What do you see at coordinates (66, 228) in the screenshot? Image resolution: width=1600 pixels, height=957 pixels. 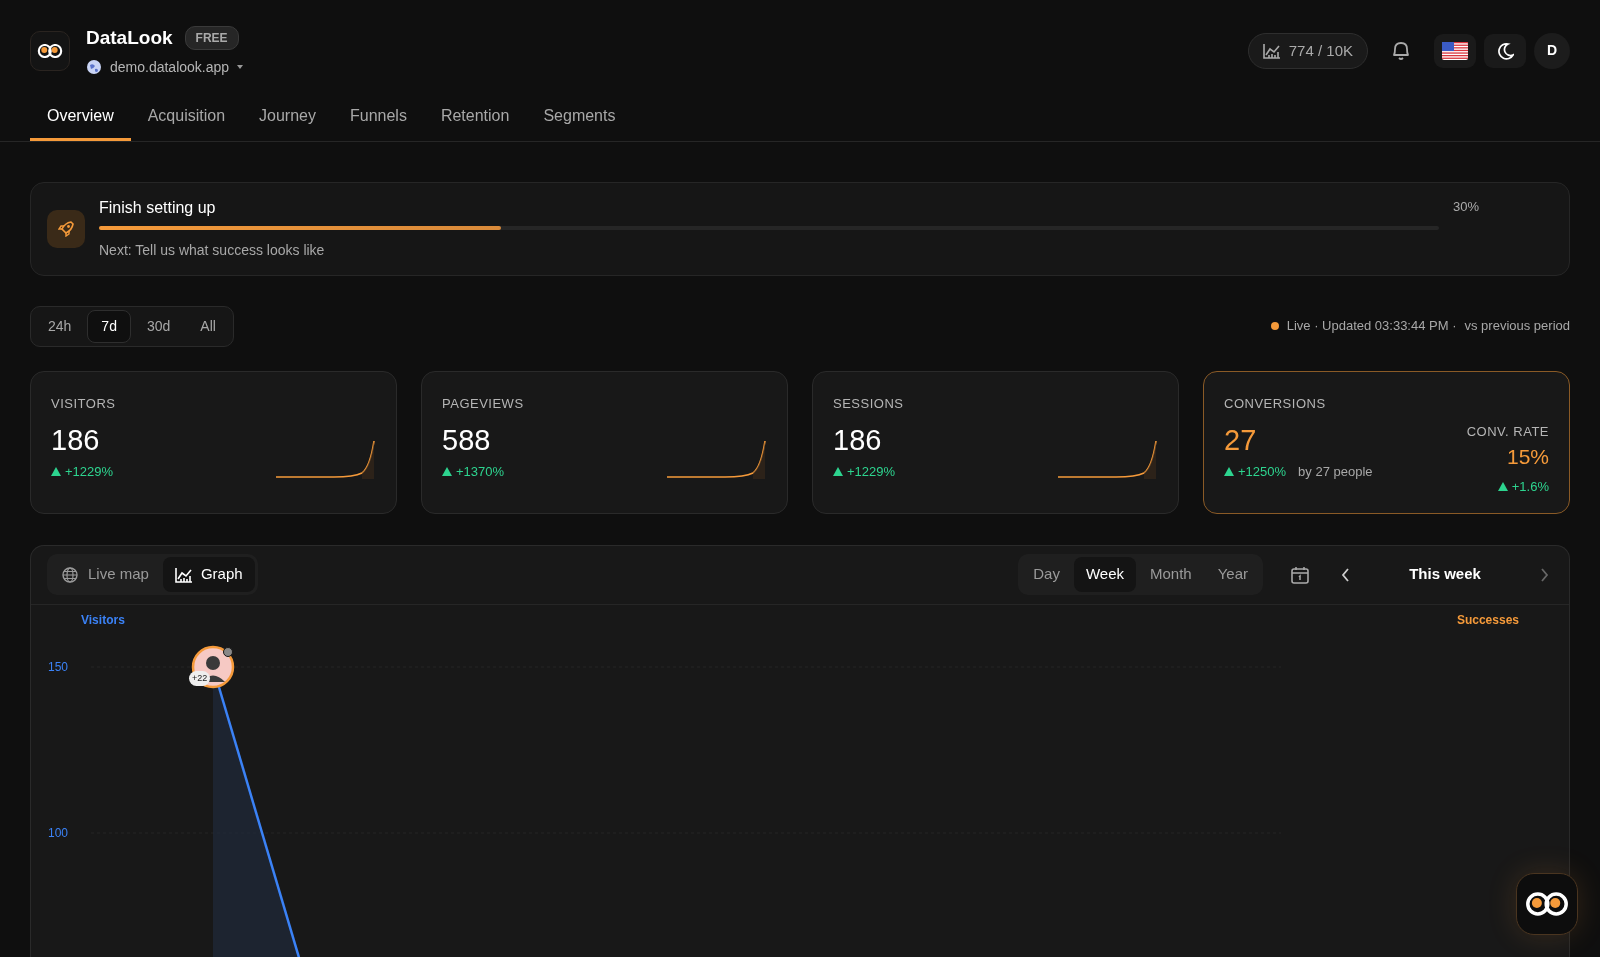 I see `rocket-icon` at bounding box center [66, 228].